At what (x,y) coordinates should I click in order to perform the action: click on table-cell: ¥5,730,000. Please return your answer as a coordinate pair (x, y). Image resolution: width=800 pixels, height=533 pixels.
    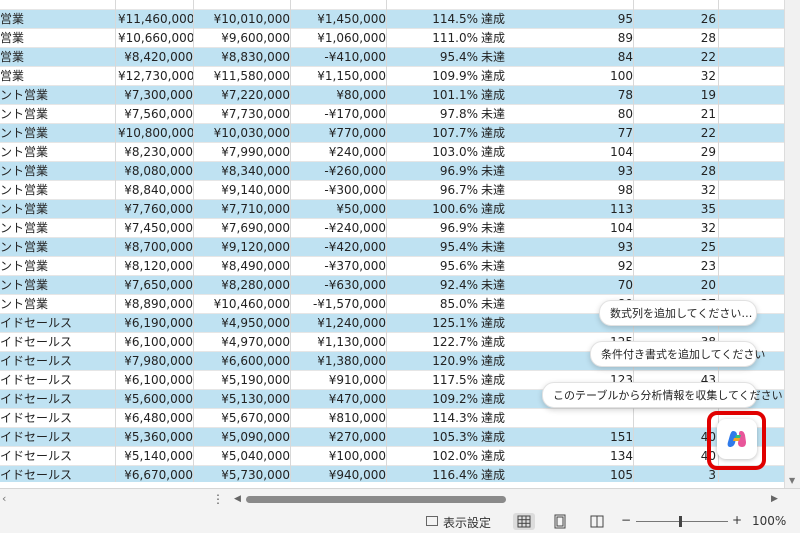
    Looking at the image, I should click on (243, 474).